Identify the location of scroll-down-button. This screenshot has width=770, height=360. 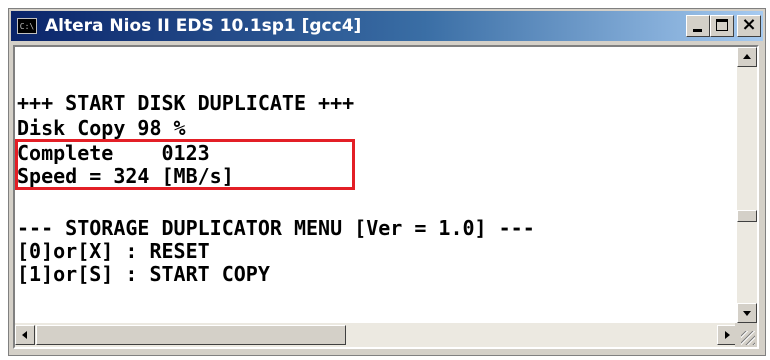
(747, 313).